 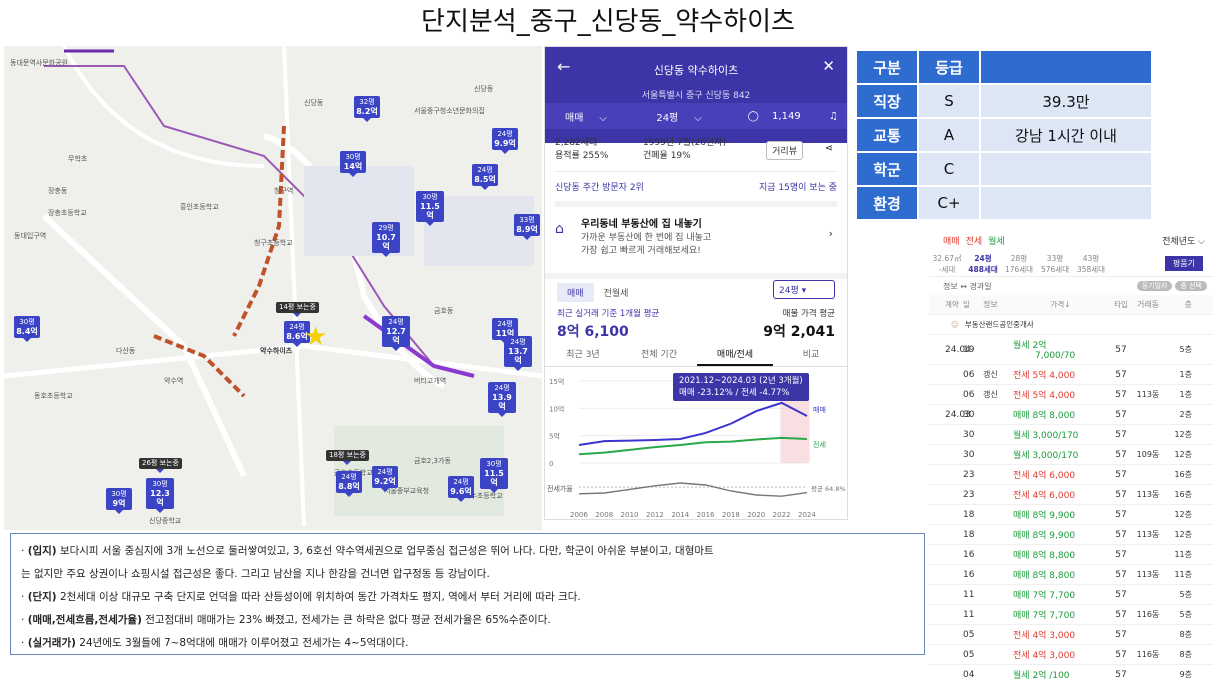 What do you see at coordinates (563, 66) in the screenshot?
I see `back-arrow-icon: ←` at bounding box center [563, 66].